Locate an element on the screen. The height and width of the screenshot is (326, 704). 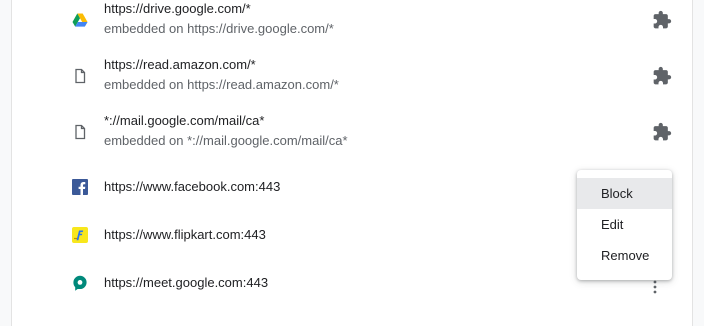
site-pattern: *://mail.google.com/mail/ca* is located at coordinates (184, 120).